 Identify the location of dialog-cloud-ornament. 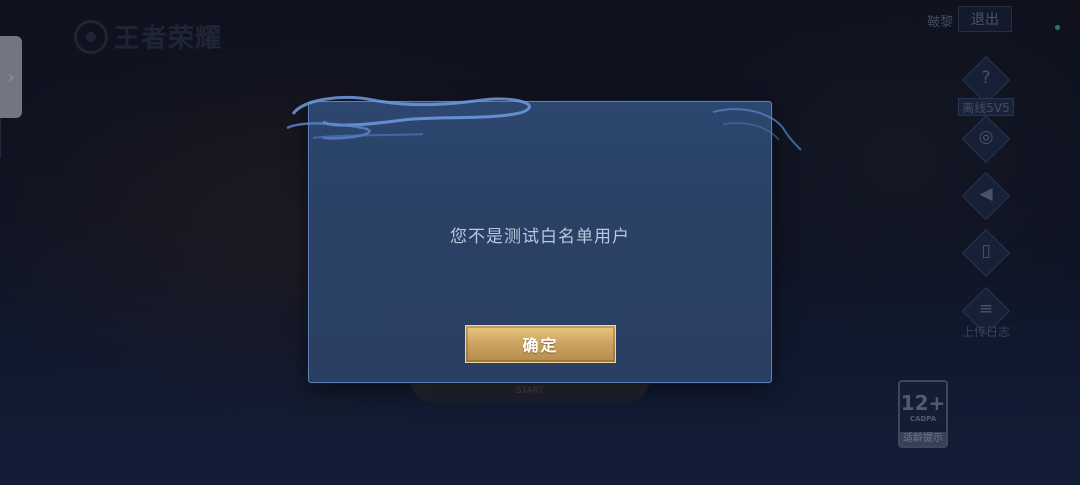
(544, 123).